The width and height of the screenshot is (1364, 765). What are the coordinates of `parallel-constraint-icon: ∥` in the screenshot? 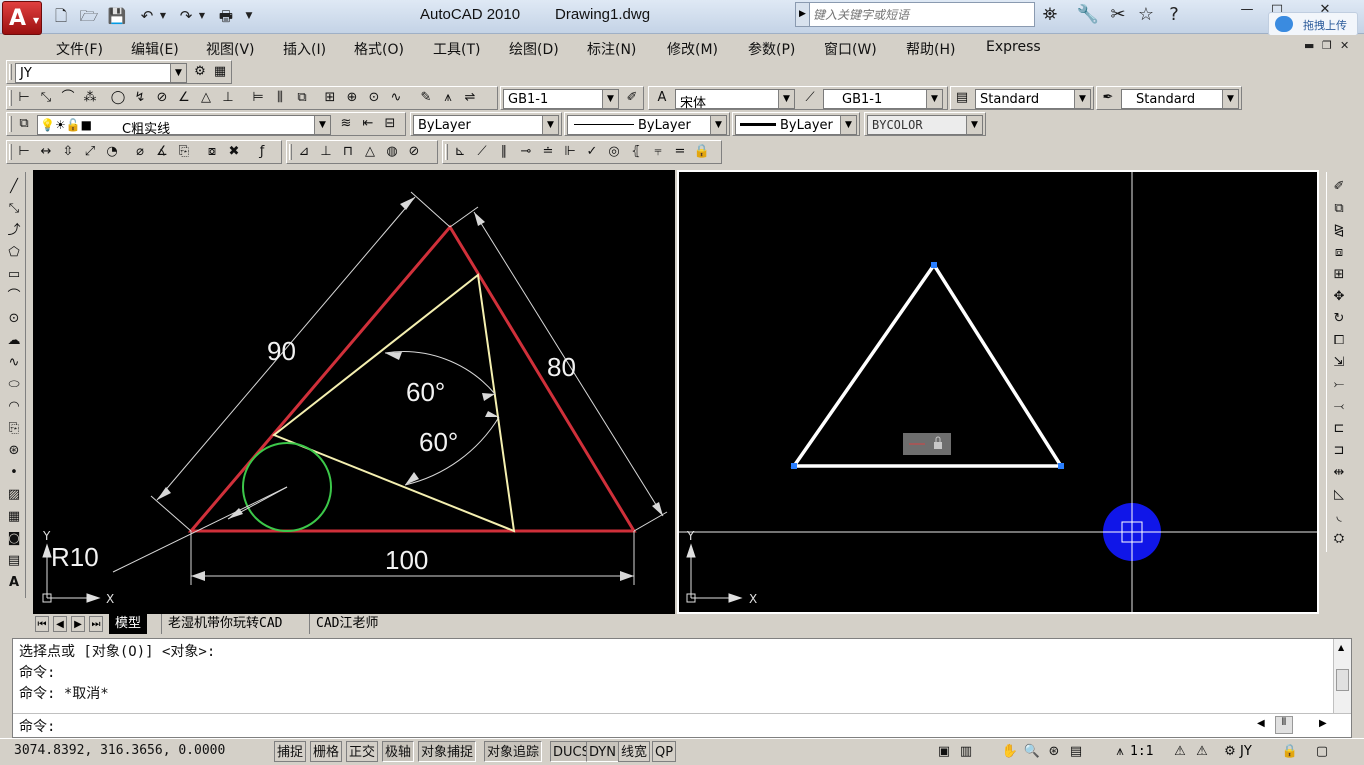 It's located at (504, 152).